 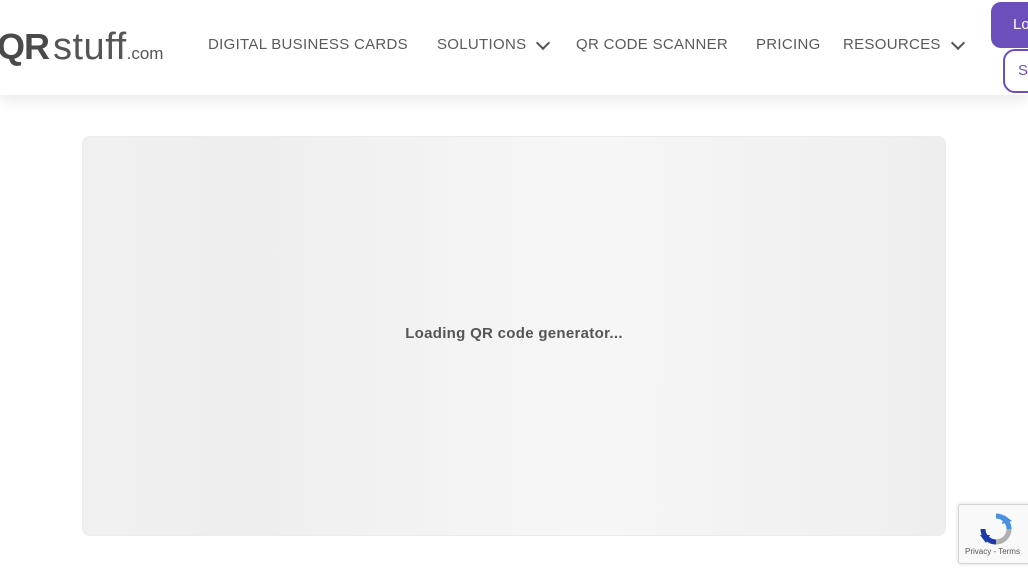 I want to click on signup-button: Sign up, so click(x=1015, y=71).